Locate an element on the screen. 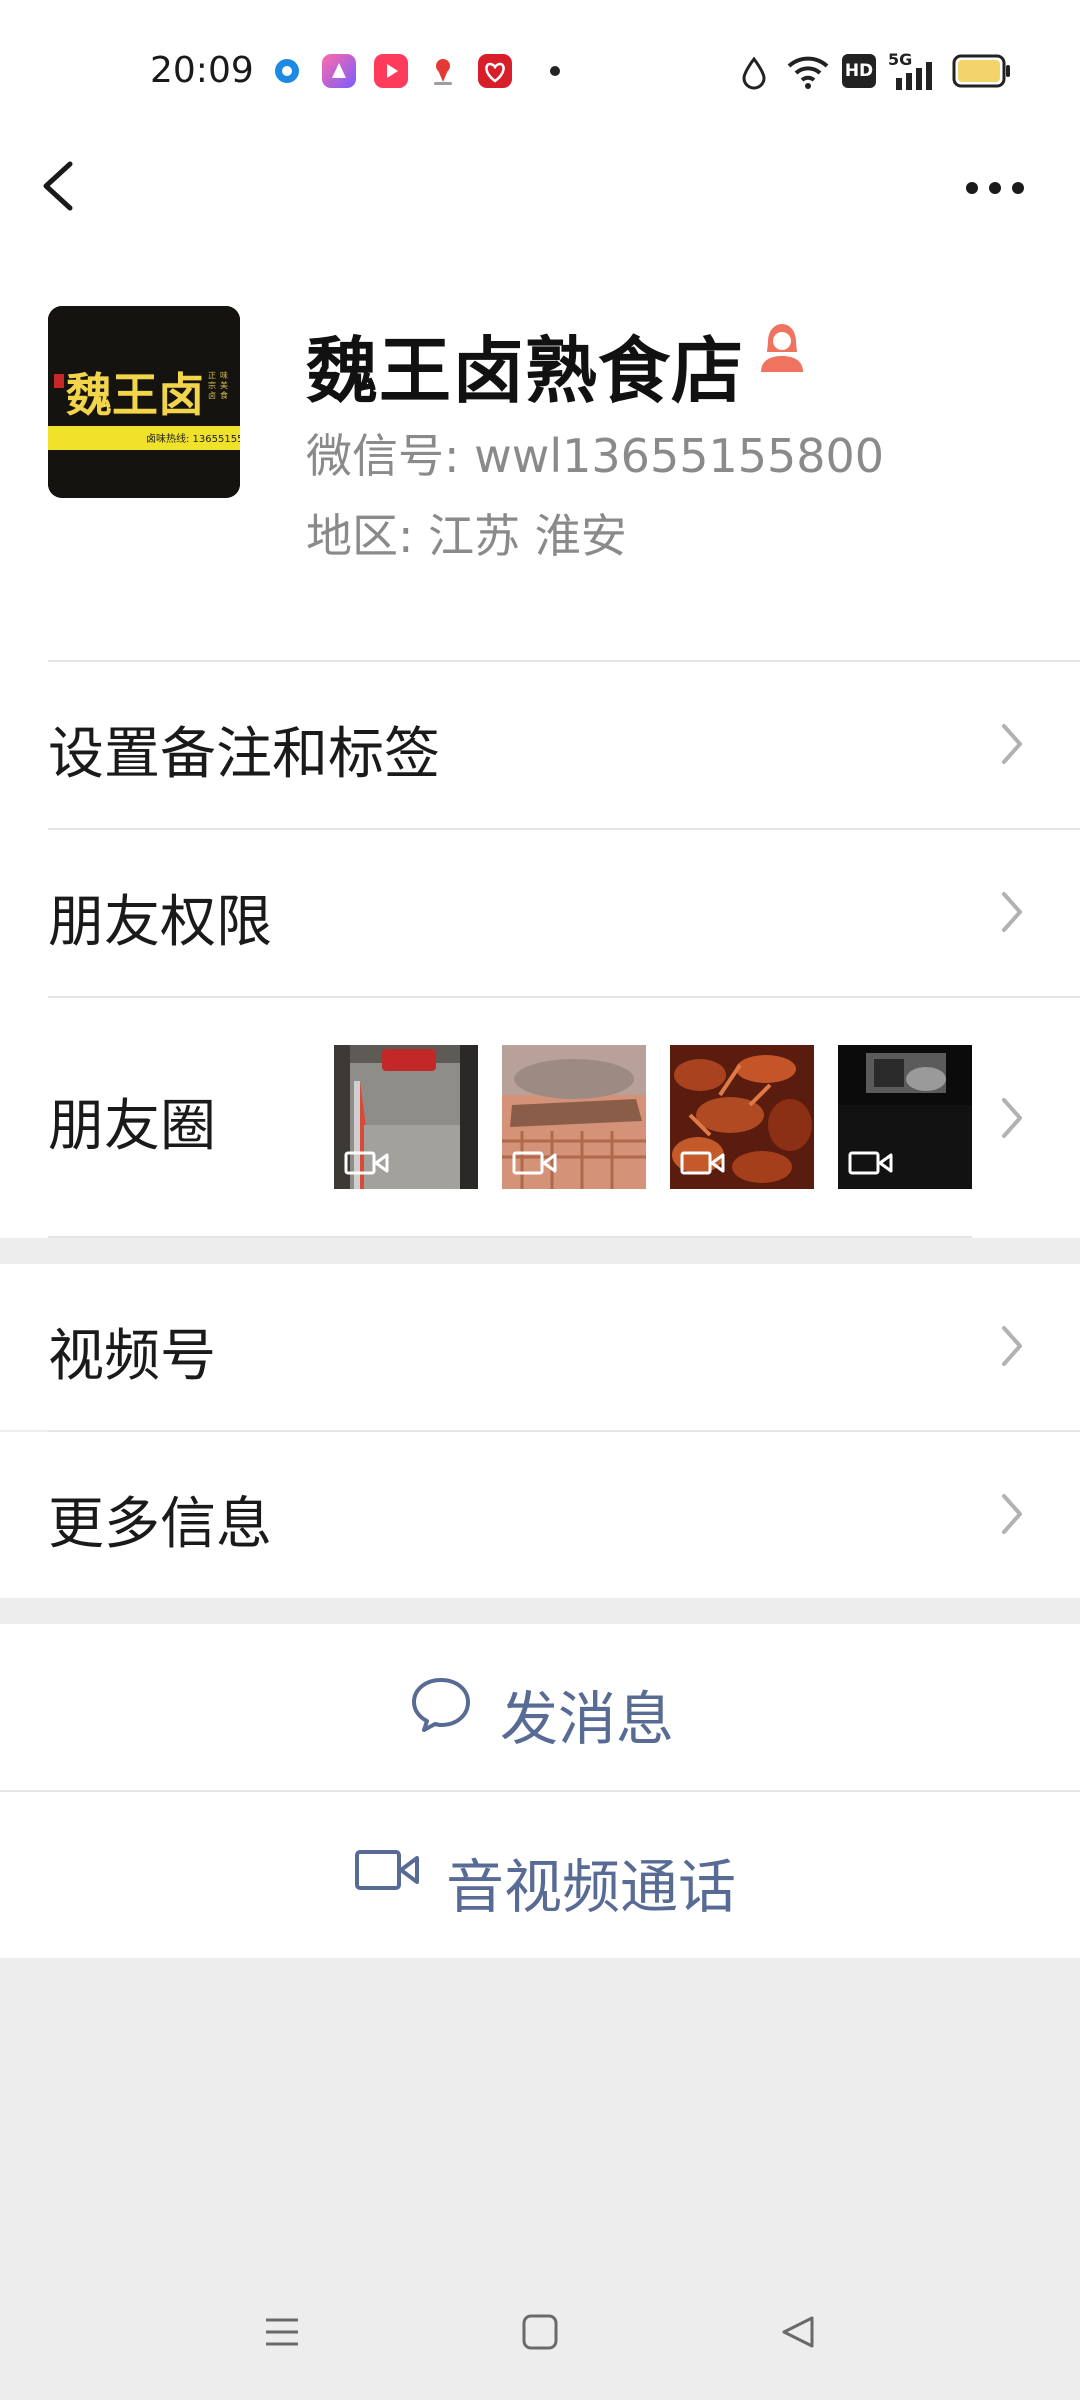  avatar-phone-text: 卤味热线: 13655155 is located at coordinates (193, 438).